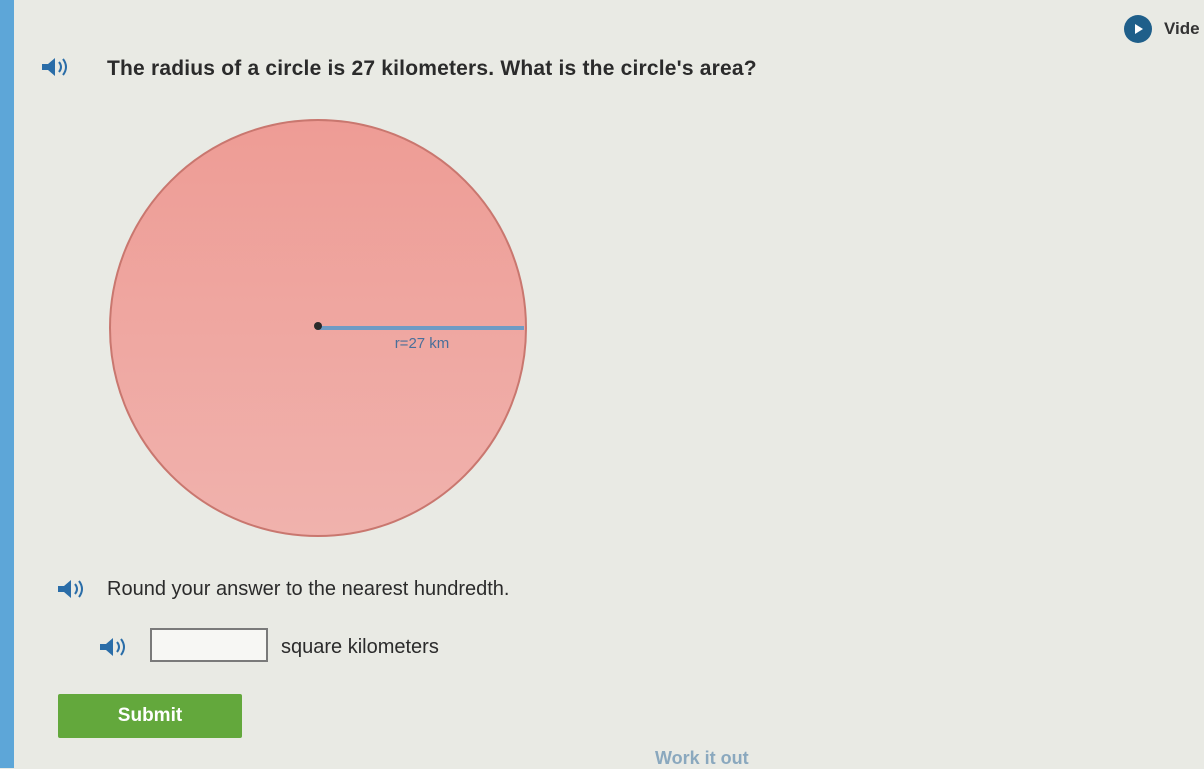 The height and width of the screenshot is (769, 1204). I want to click on speaker-icon-instruction, so click(72, 589).